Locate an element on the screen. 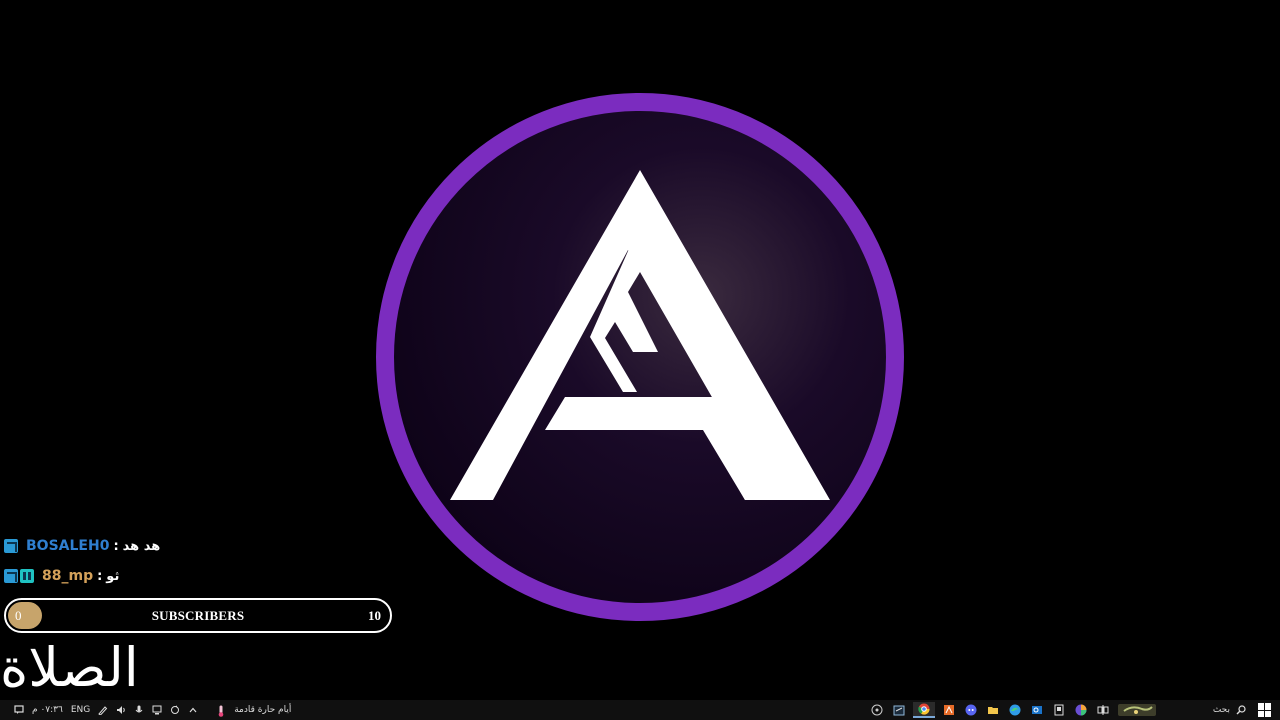 The image size is (1280, 720). search-icon is located at coordinates (1241, 710).